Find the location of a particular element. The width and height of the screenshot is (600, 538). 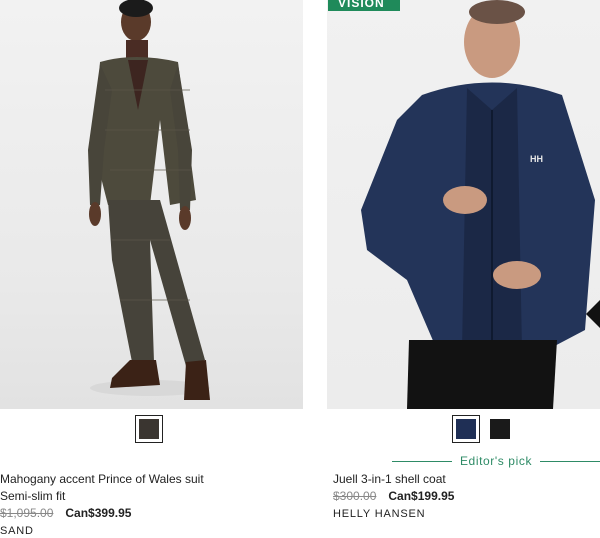

price-row: $300.00 Can$199.95 is located at coordinates (393, 496).